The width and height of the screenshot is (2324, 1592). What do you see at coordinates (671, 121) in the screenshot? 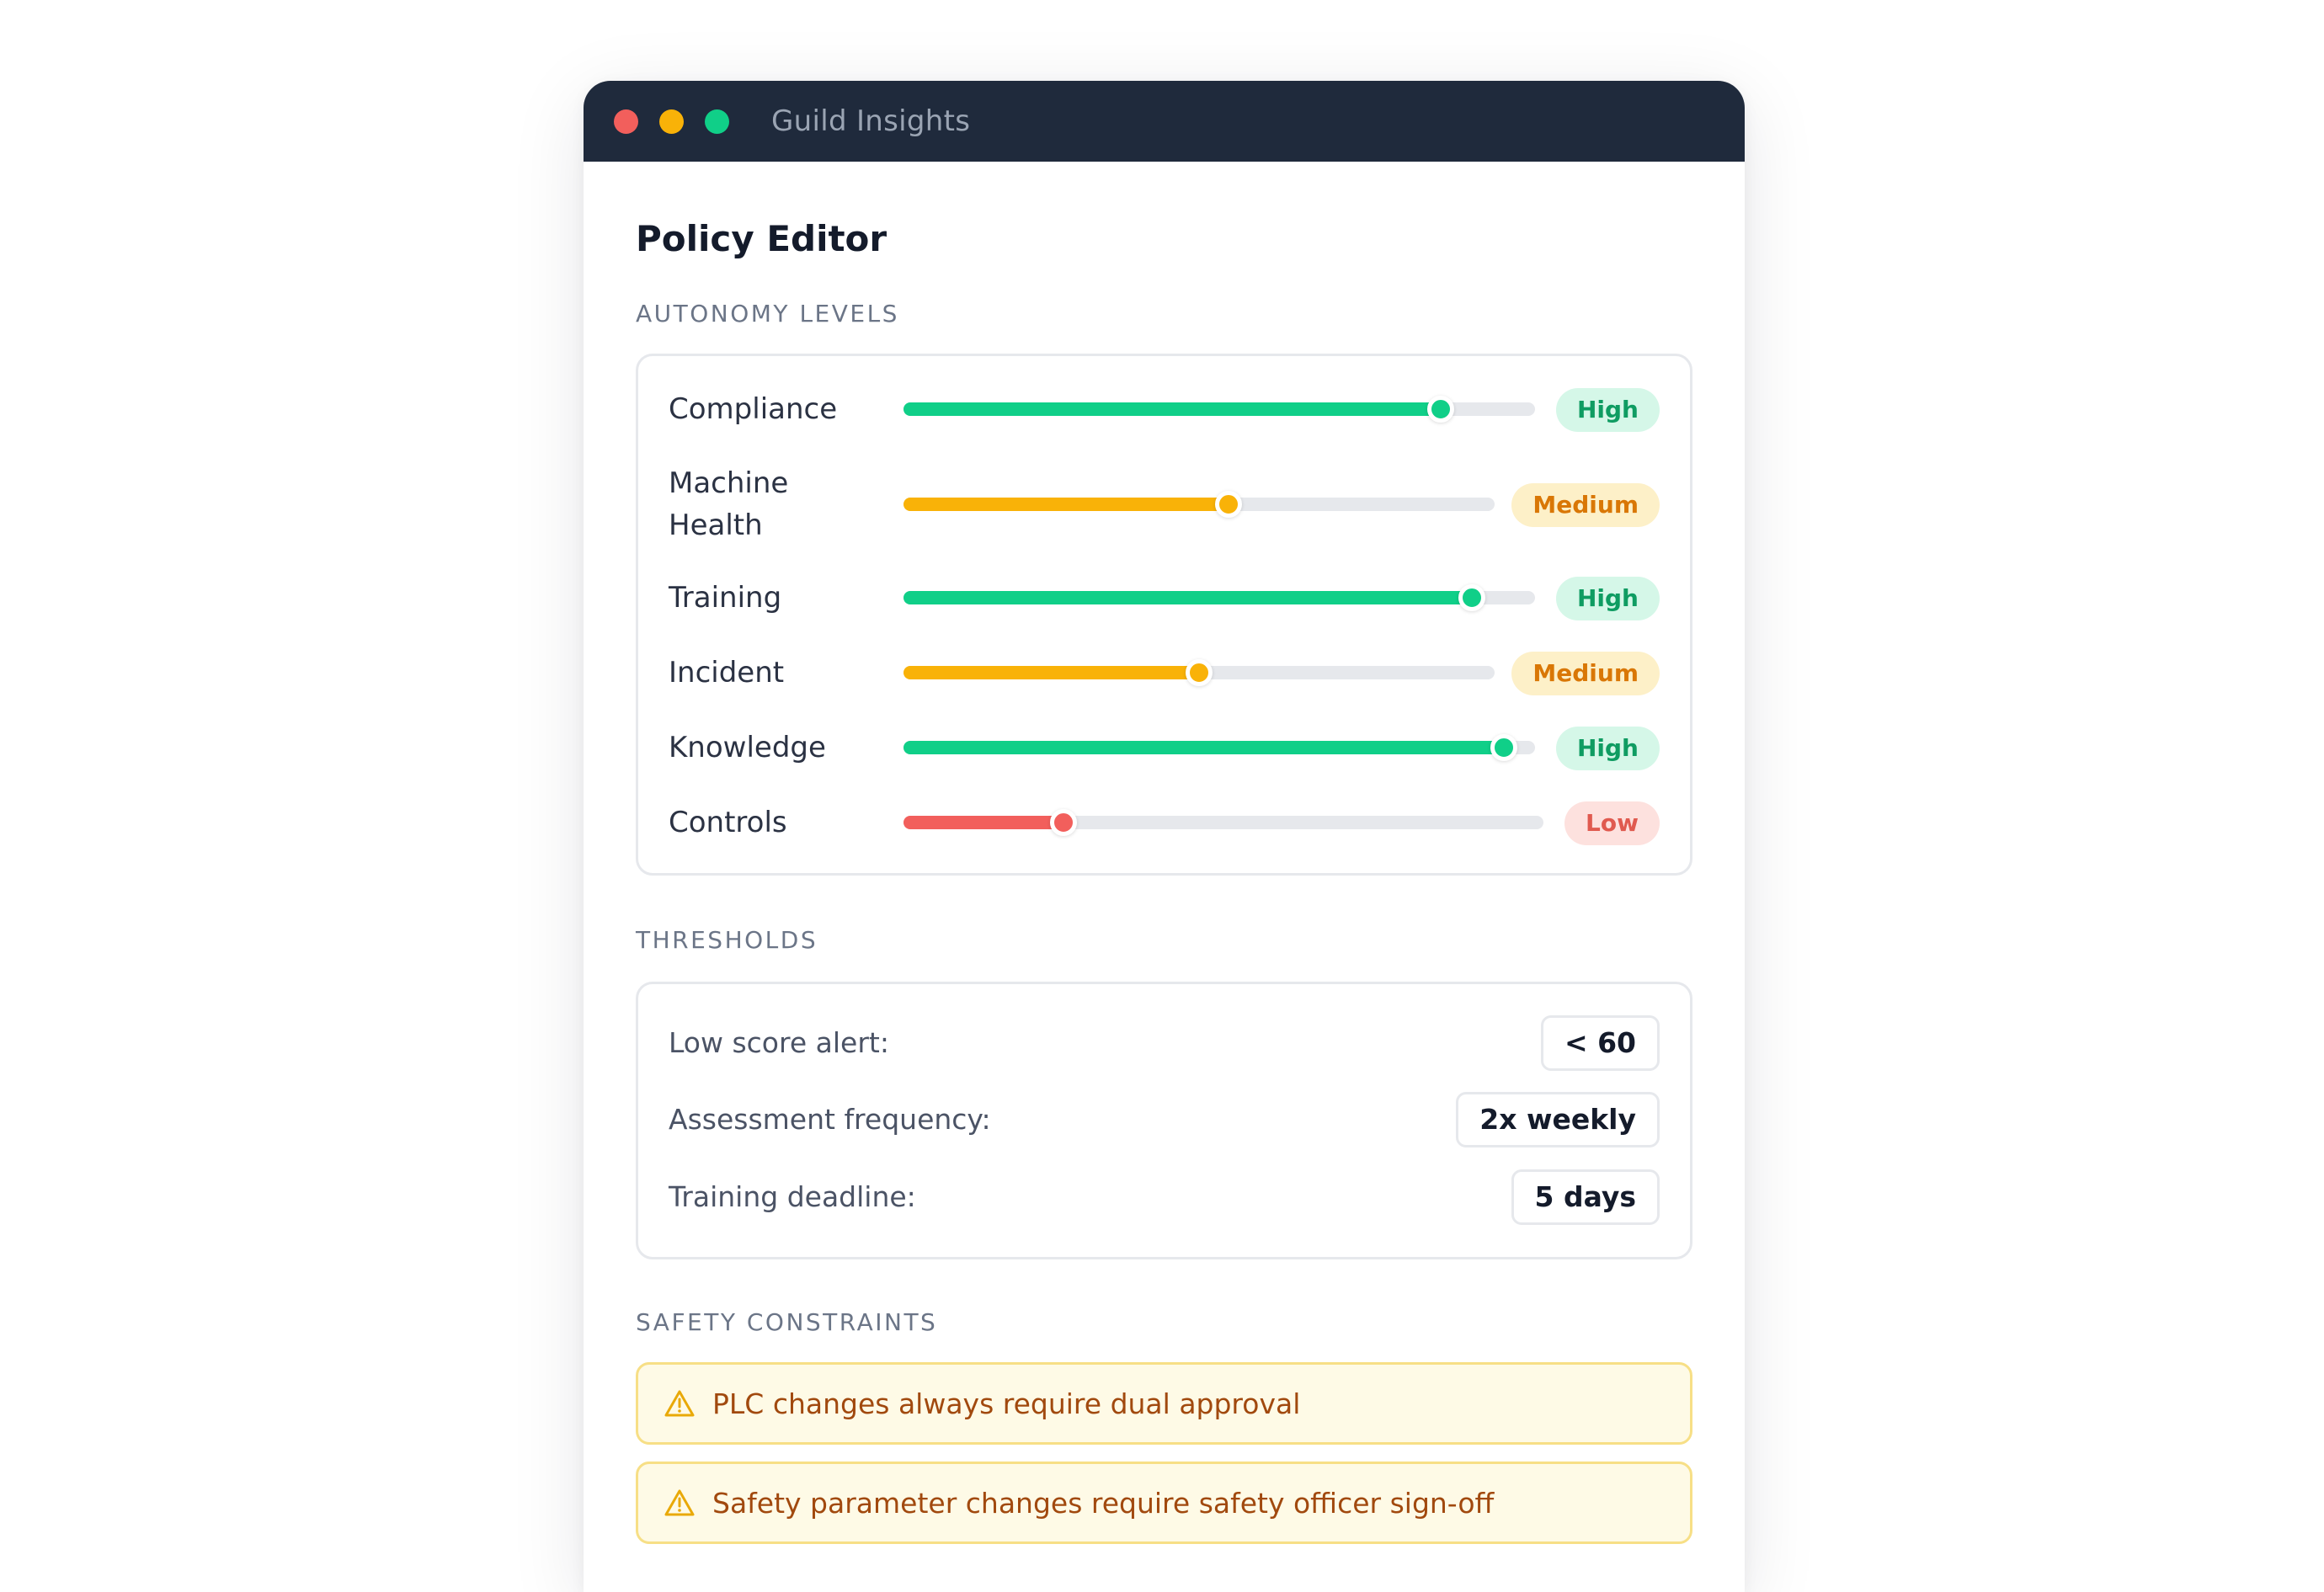
I see `minimize-window-button` at bounding box center [671, 121].